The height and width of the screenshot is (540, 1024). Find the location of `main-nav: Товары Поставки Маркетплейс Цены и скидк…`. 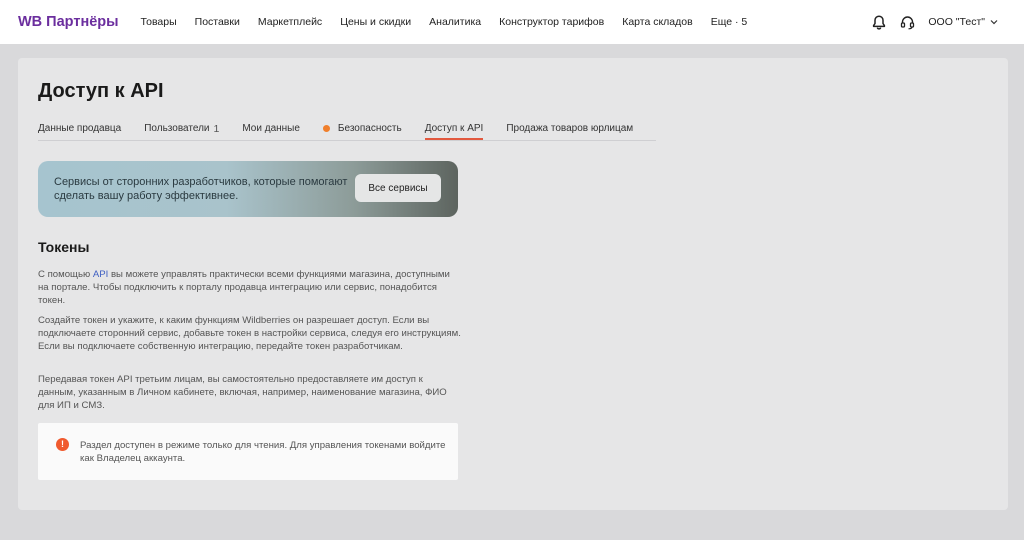

main-nav: Товары Поставки Маркетплейс Цены и скидк… is located at coordinates (453, 22).